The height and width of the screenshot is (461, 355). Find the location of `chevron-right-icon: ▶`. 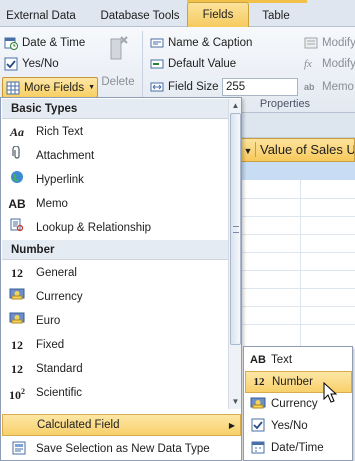

chevron-right-icon: ▶ is located at coordinates (231, 425).